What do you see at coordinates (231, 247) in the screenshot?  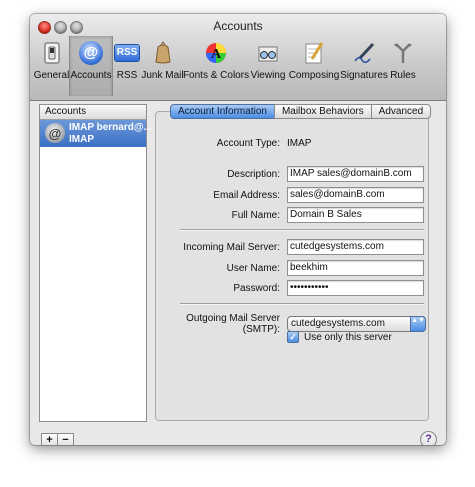 I see `incoming-server-label: Incoming Mail Server:` at bounding box center [231, 247].